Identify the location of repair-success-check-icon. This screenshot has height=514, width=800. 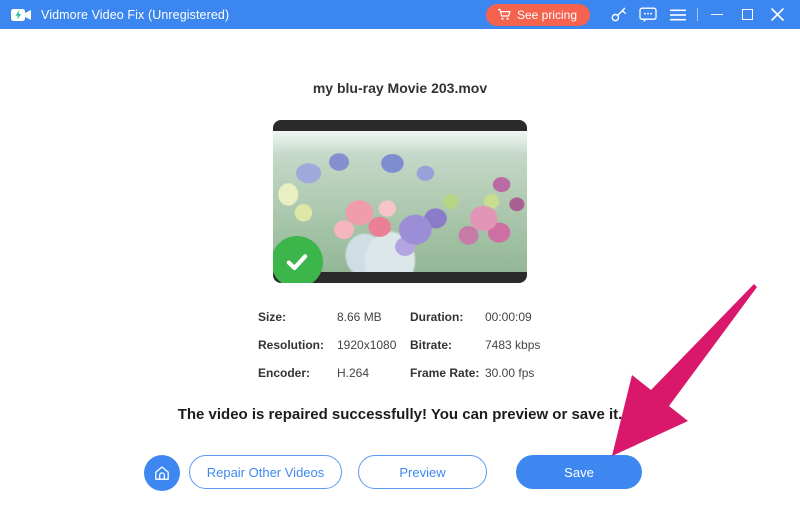
(298, 259).